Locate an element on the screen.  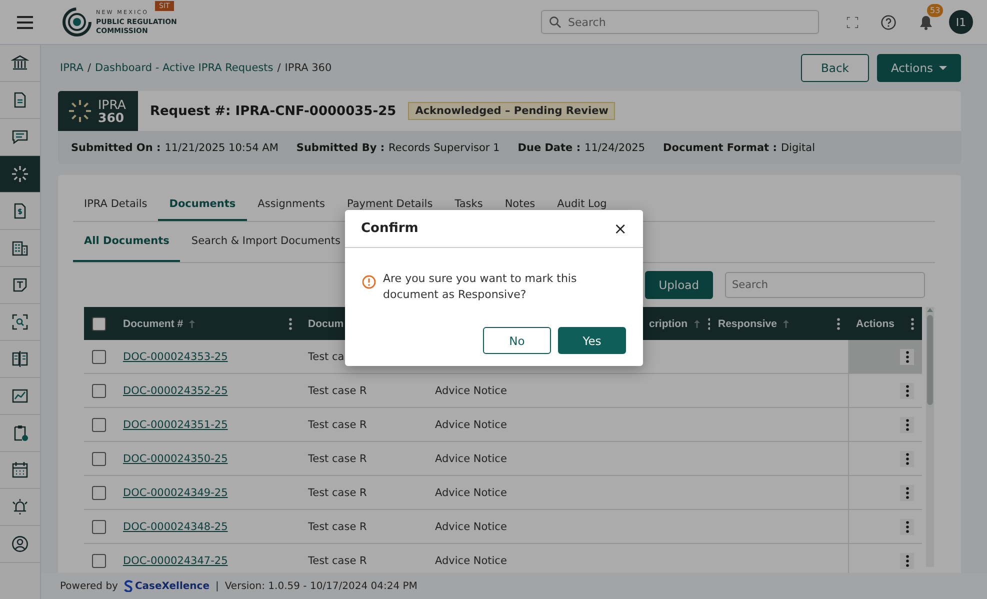
footer-text: Powered by is located at coordinates (89, 586).